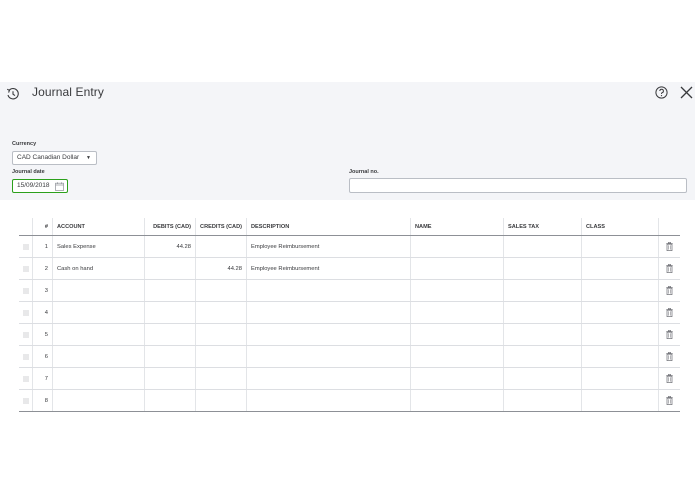  What do you see at coordinates (686, 92) in the screenshot?
I see `close-icon` at bounding box center [686, 92].